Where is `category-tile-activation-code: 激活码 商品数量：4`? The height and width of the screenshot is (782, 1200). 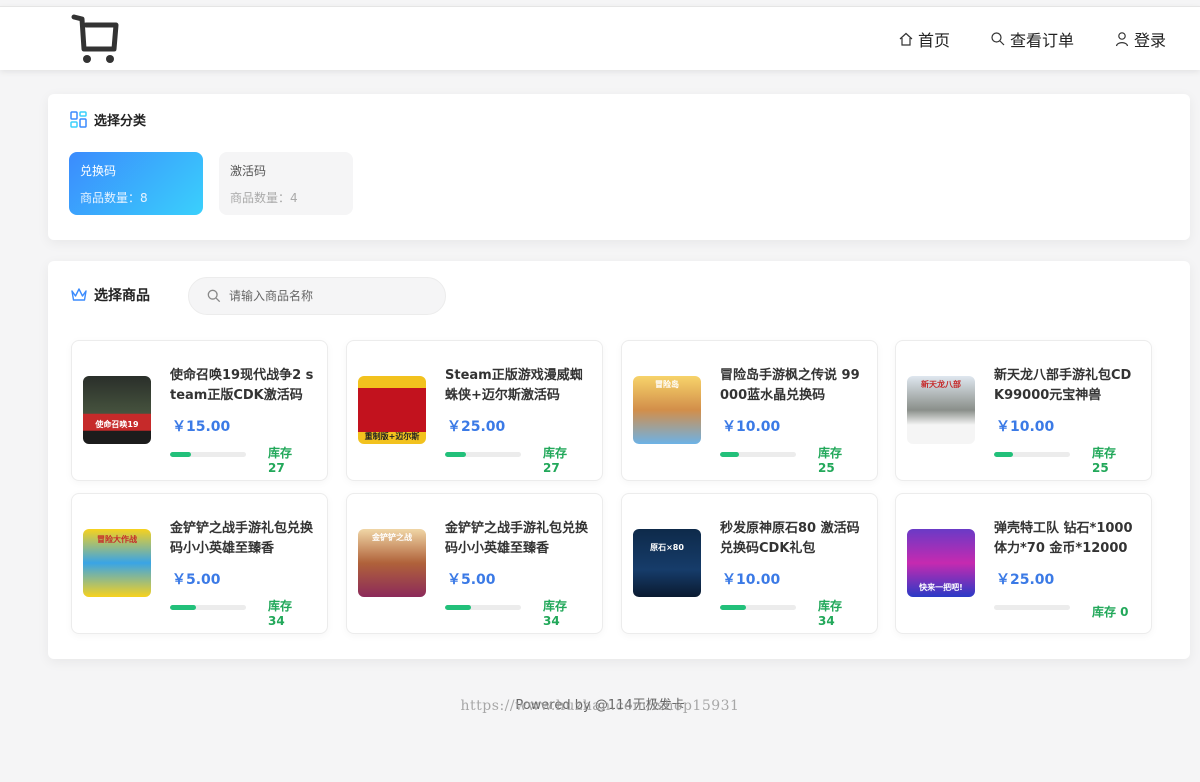 category-tile-activation-code: 激活码 商品数量：4 is located at coordinates (286, 183).